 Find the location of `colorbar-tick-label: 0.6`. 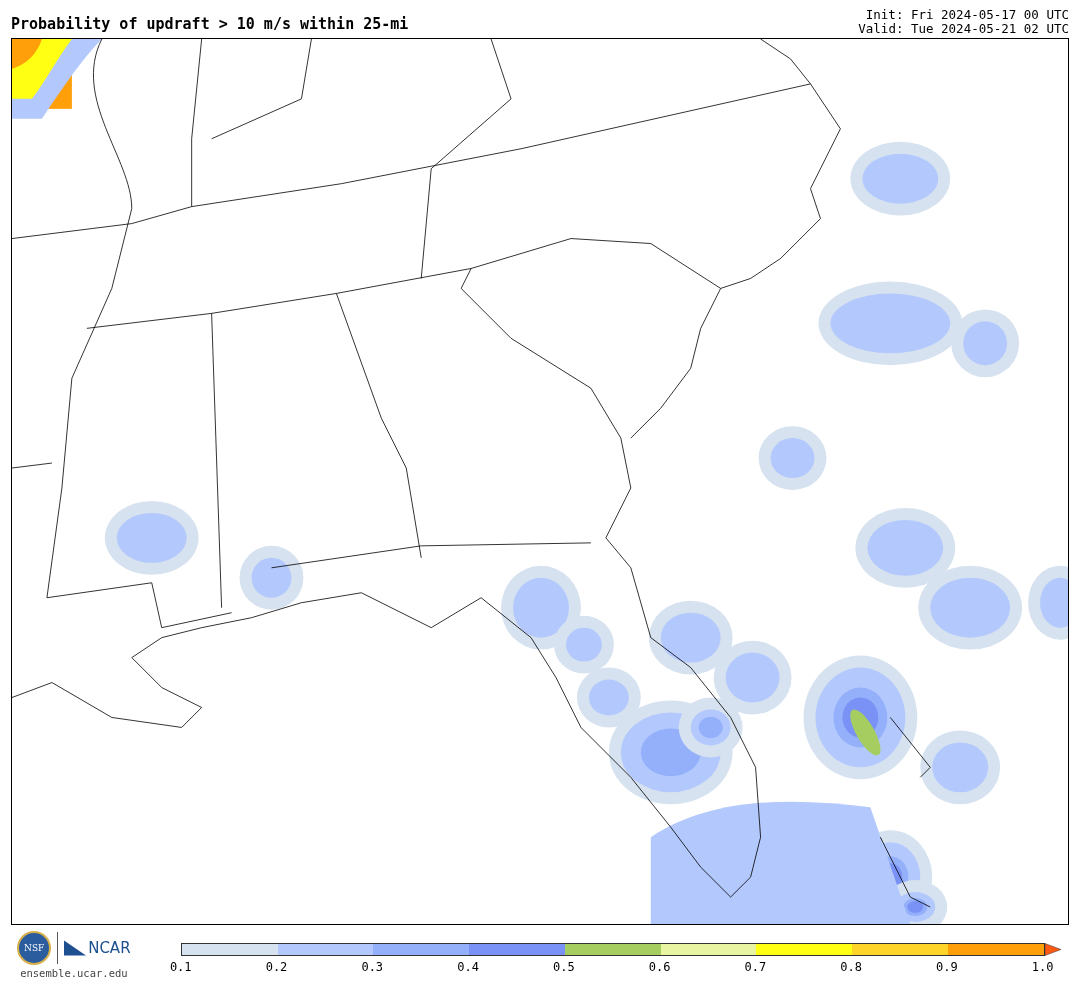

colorbar-tick-label: 0.6 is located at coordinates (659, 967).